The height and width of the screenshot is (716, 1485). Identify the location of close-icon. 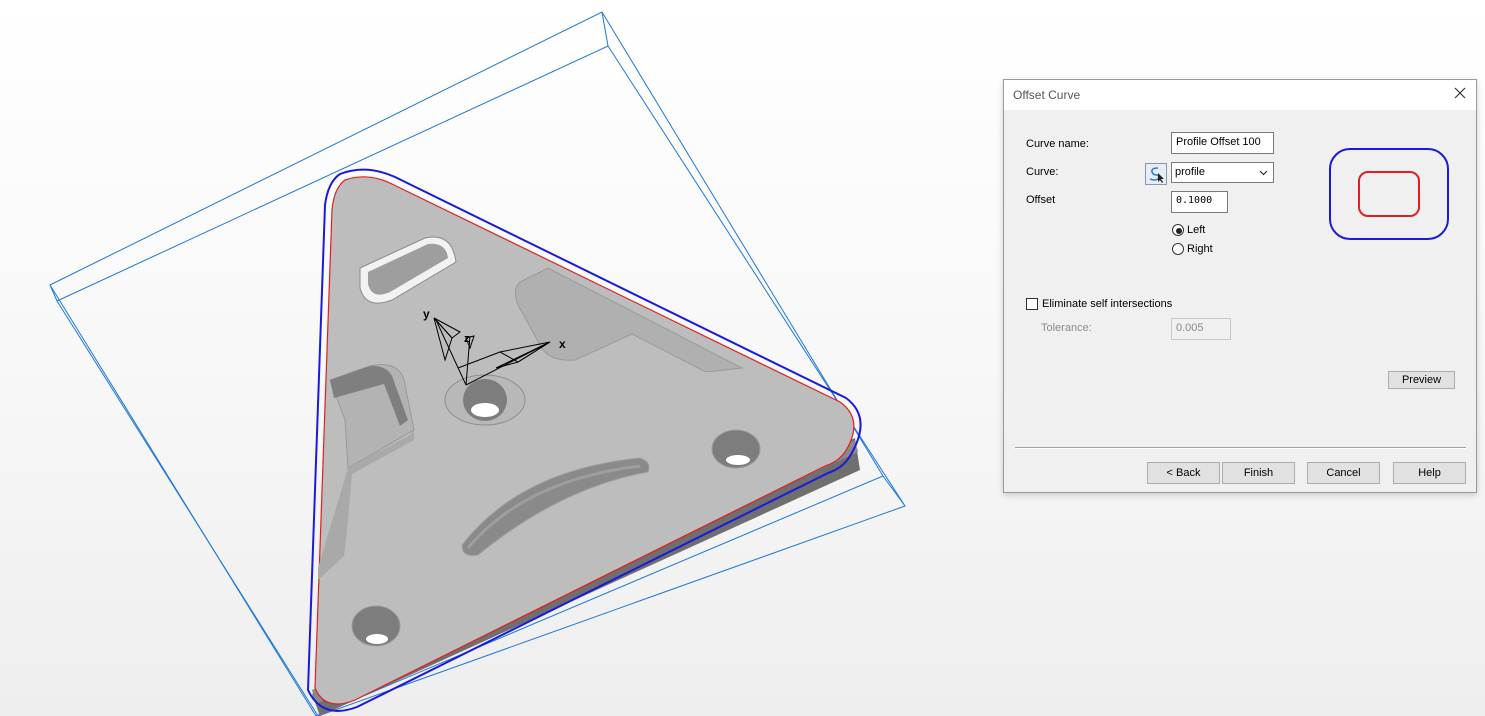
(1460, 93).